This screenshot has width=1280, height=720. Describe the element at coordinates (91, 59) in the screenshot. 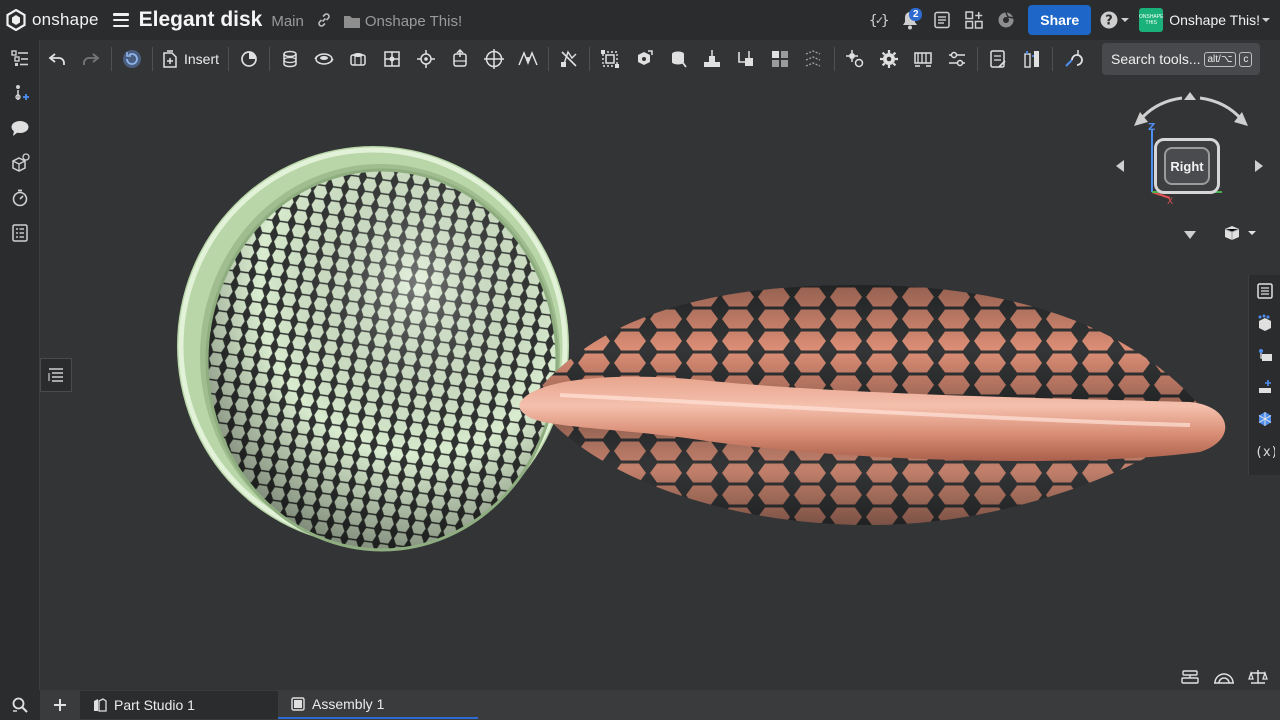

I see `redo-icon` at that location.